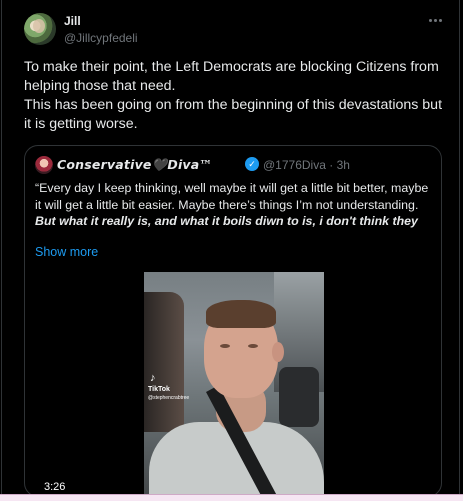  I want to click on video-person-hair, so click(241, 314).